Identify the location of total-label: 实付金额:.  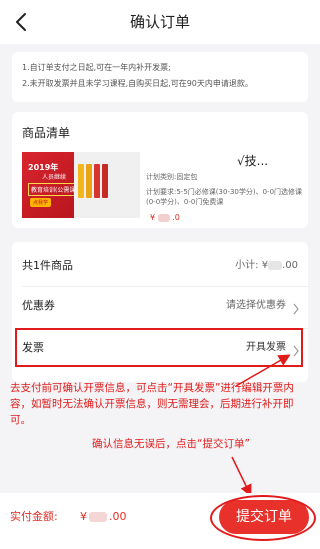
(34, 516).